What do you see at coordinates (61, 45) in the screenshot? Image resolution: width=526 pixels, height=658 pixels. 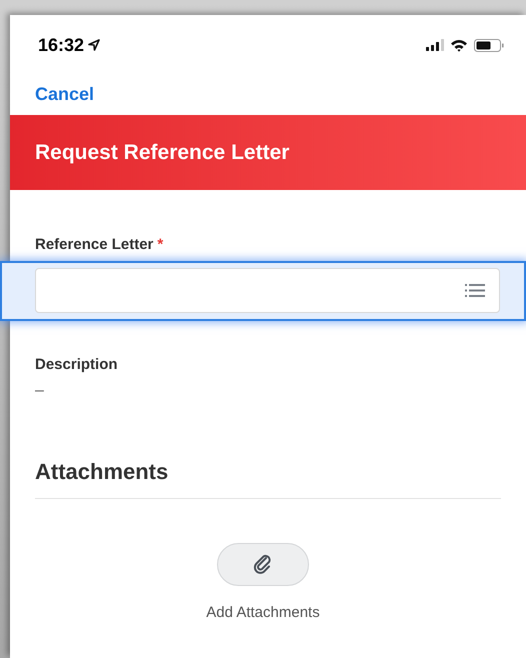 I see `status-time: 16:32` at bounding box center [61, 45].